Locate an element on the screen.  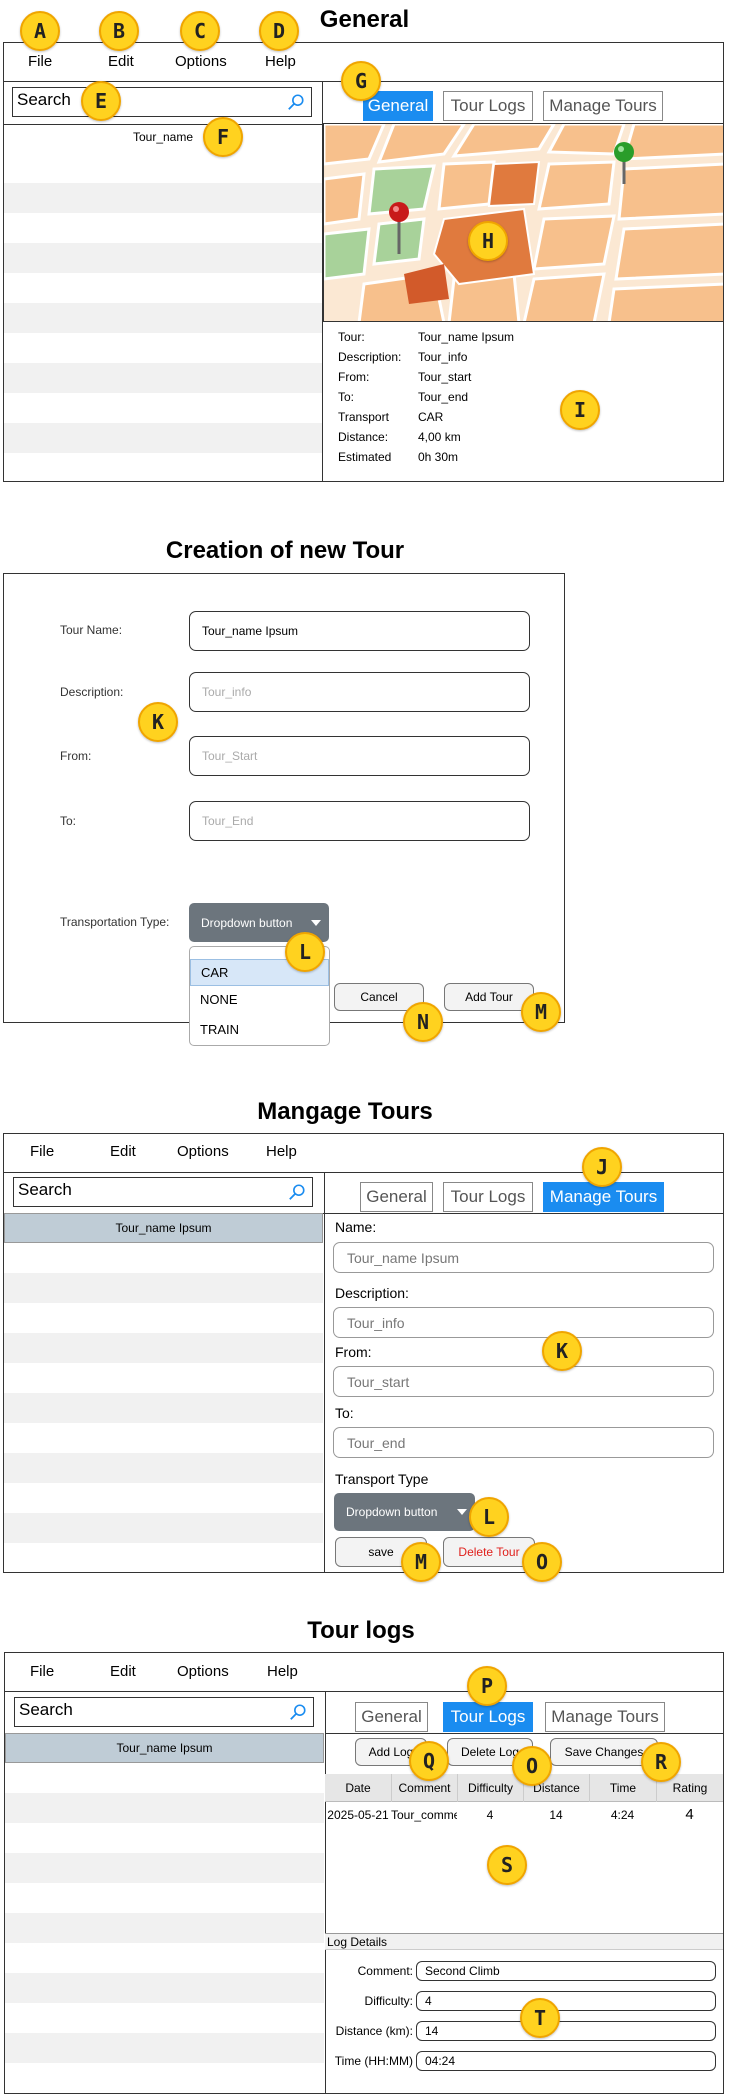
comment-input: Second Climb is located at coordinates (566, 1971).